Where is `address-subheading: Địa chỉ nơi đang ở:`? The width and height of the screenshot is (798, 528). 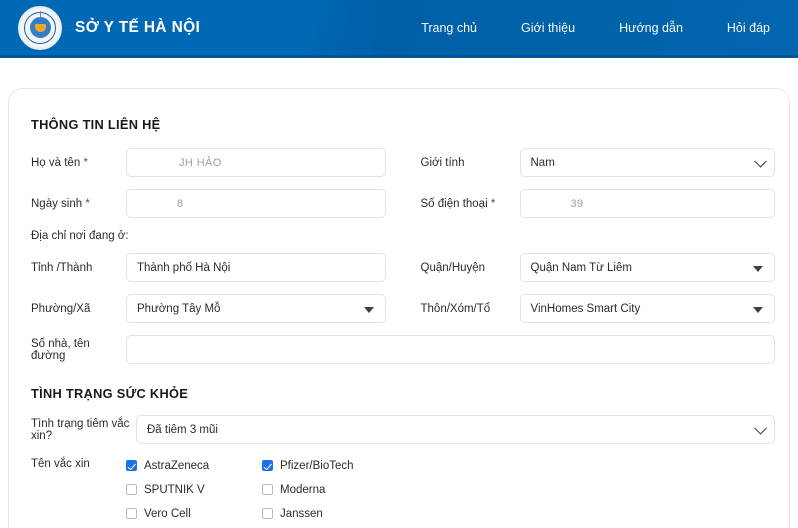
address-subheading: Địa chỉ nơi đang ở: is located at coordinates (80, 236).